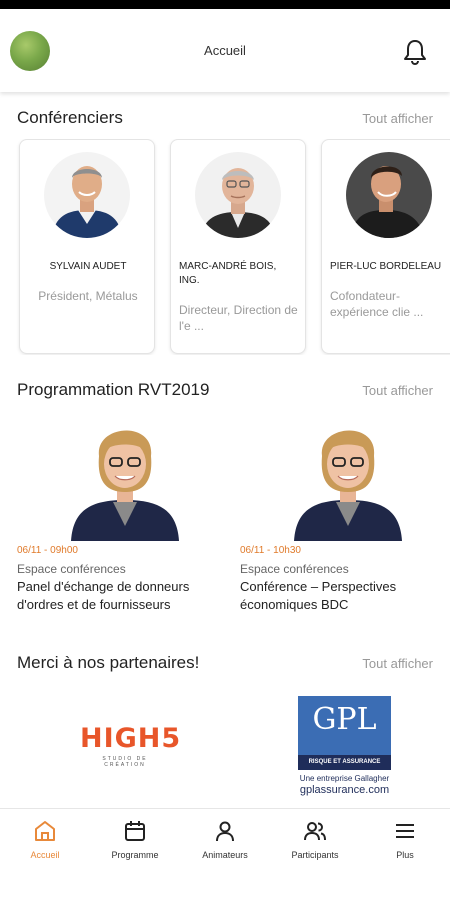 This screenshot has height=900, width=450. I want to click on program-section-header: Programmation RVT2019 Tout afficher, so click(226, 392).